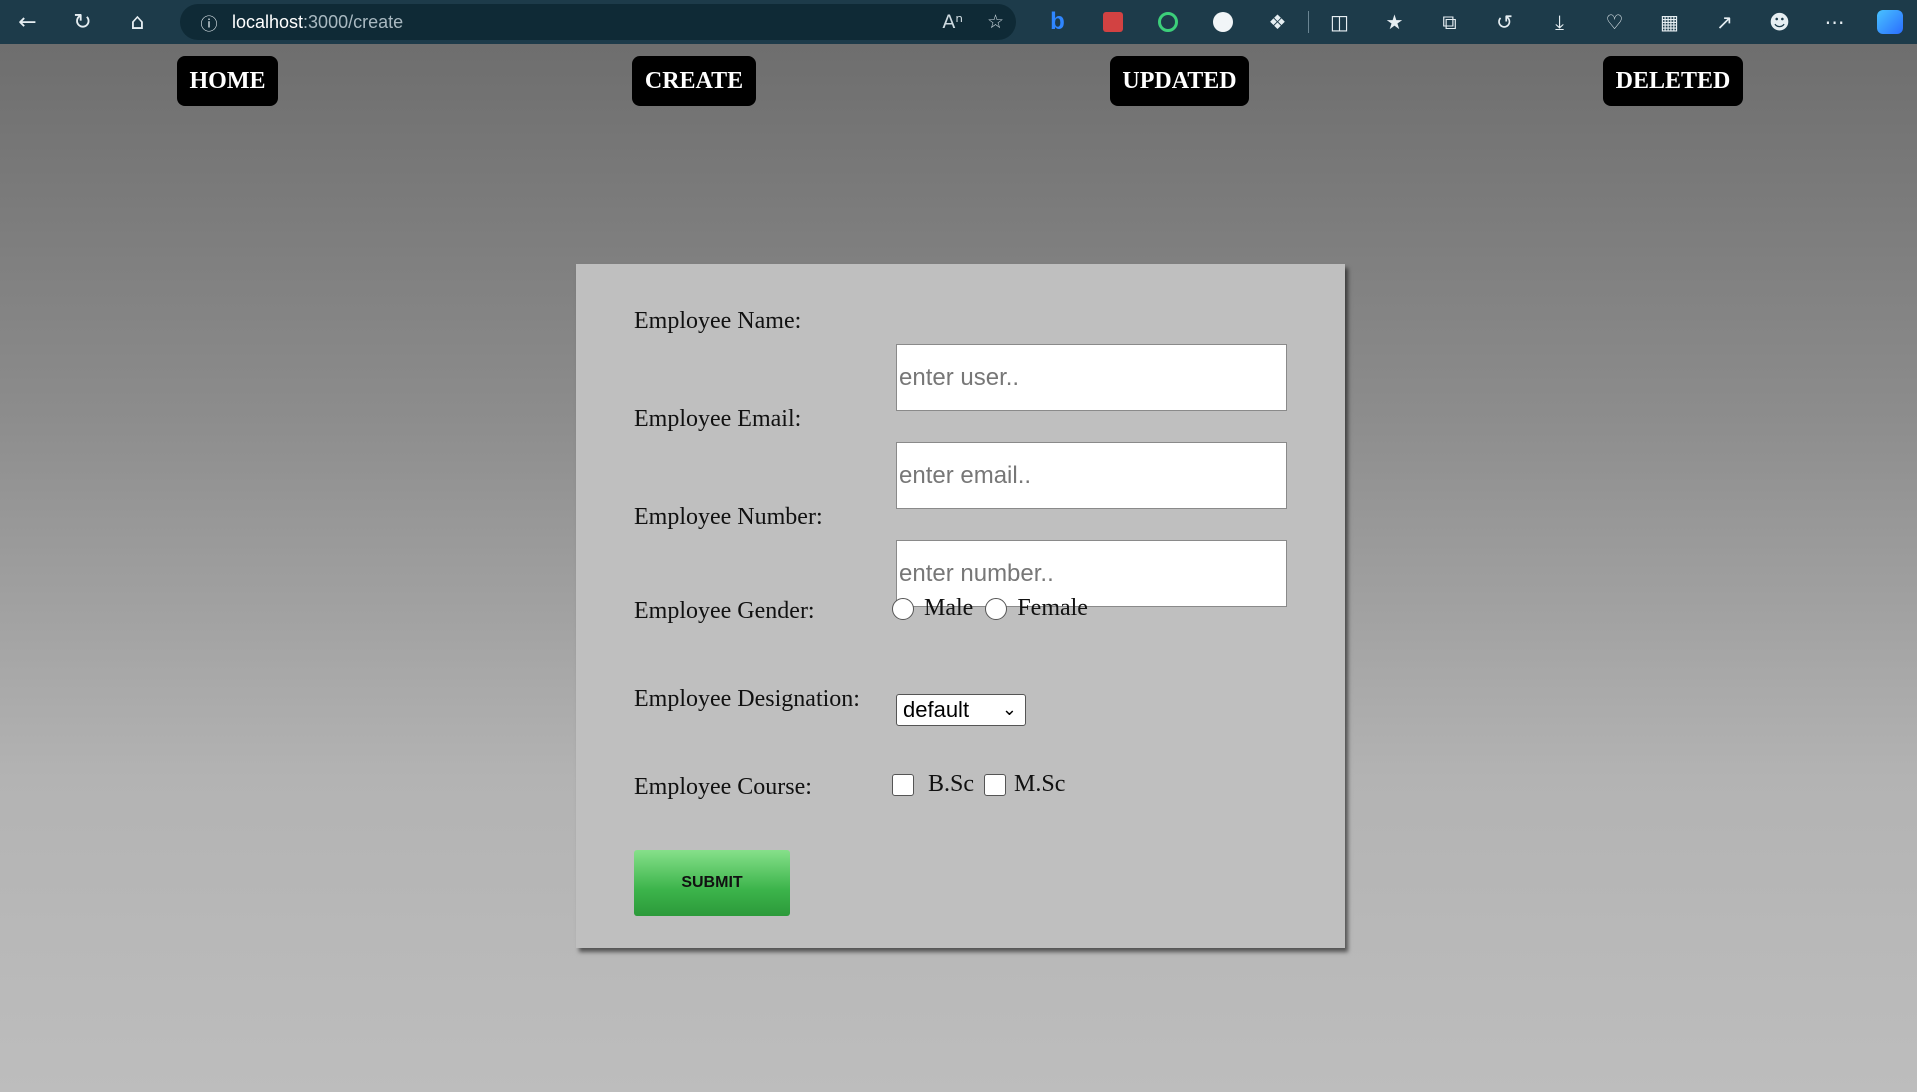  I want to click on bing-icon: b, so click(1057, 22).